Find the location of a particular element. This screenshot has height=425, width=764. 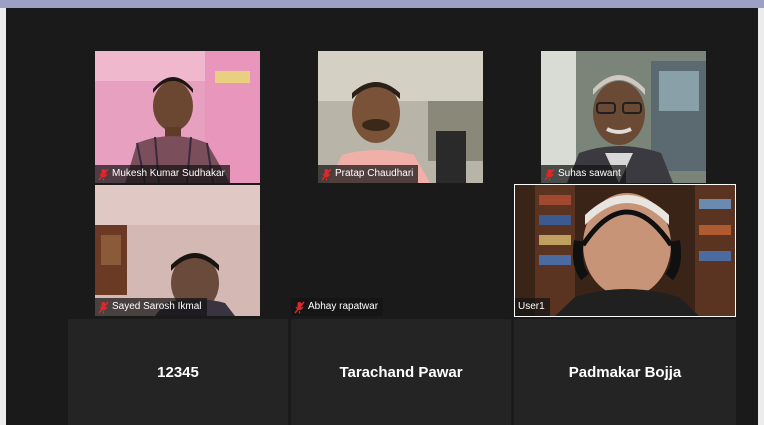

participant-name: Suhas sawant is located at coordinates (589, 173).